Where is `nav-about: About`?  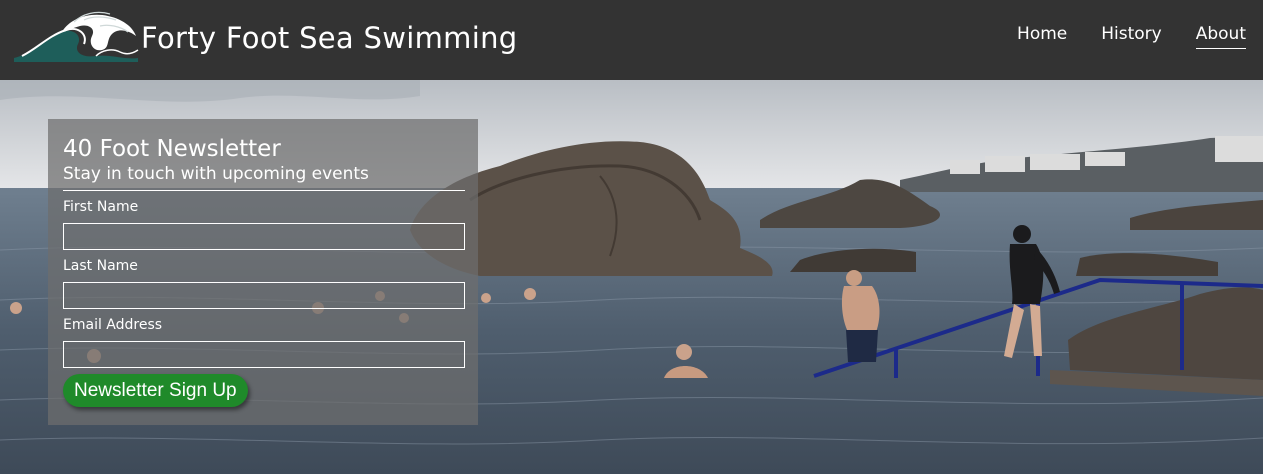
nav-about: About is located at coordinates (1220, 36).